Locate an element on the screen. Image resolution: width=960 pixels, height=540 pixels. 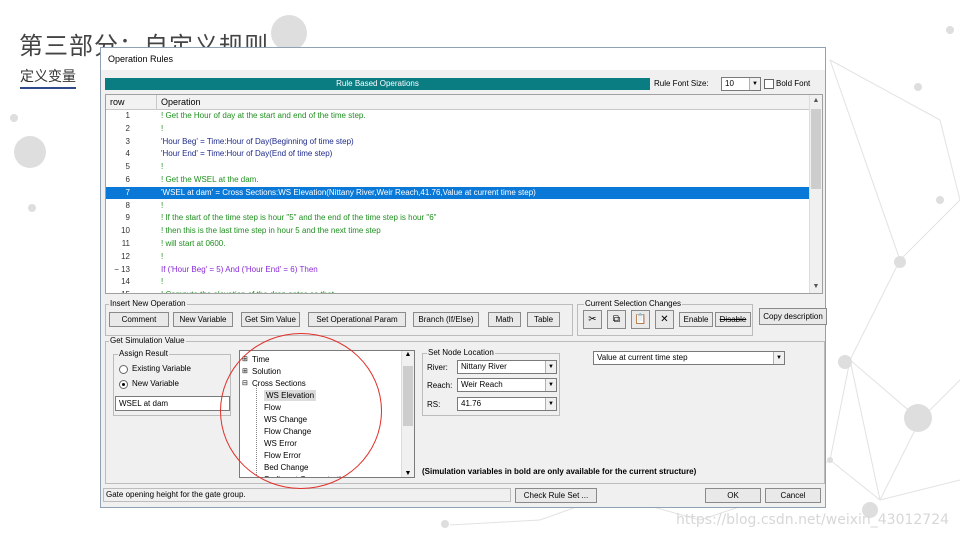
row-number: 8 is located at coordinates (127, 205).